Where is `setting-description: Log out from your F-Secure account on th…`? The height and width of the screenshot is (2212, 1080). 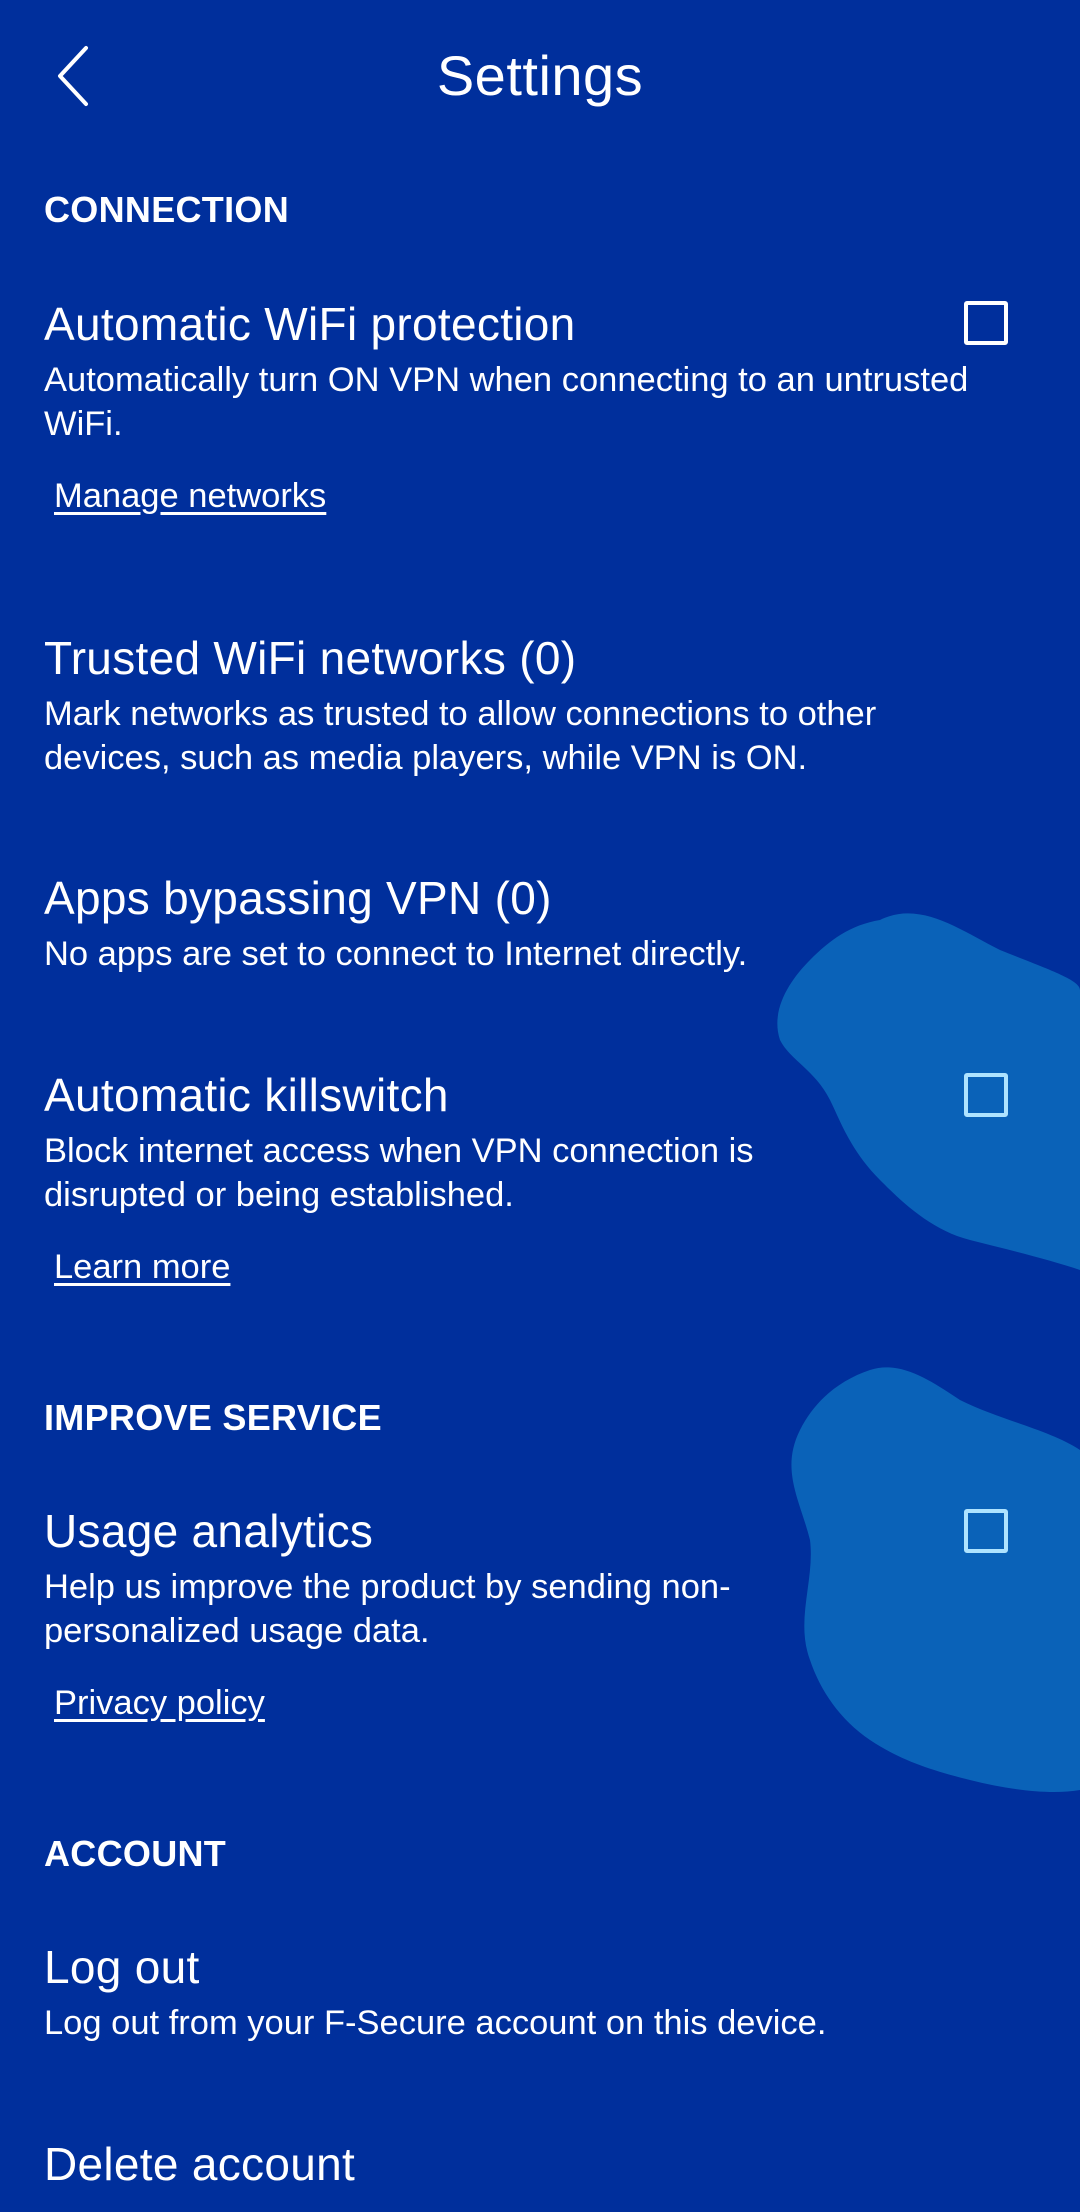 setting-description: Log out from your F-Secure account on th… is located at coordinates (435, 2023).